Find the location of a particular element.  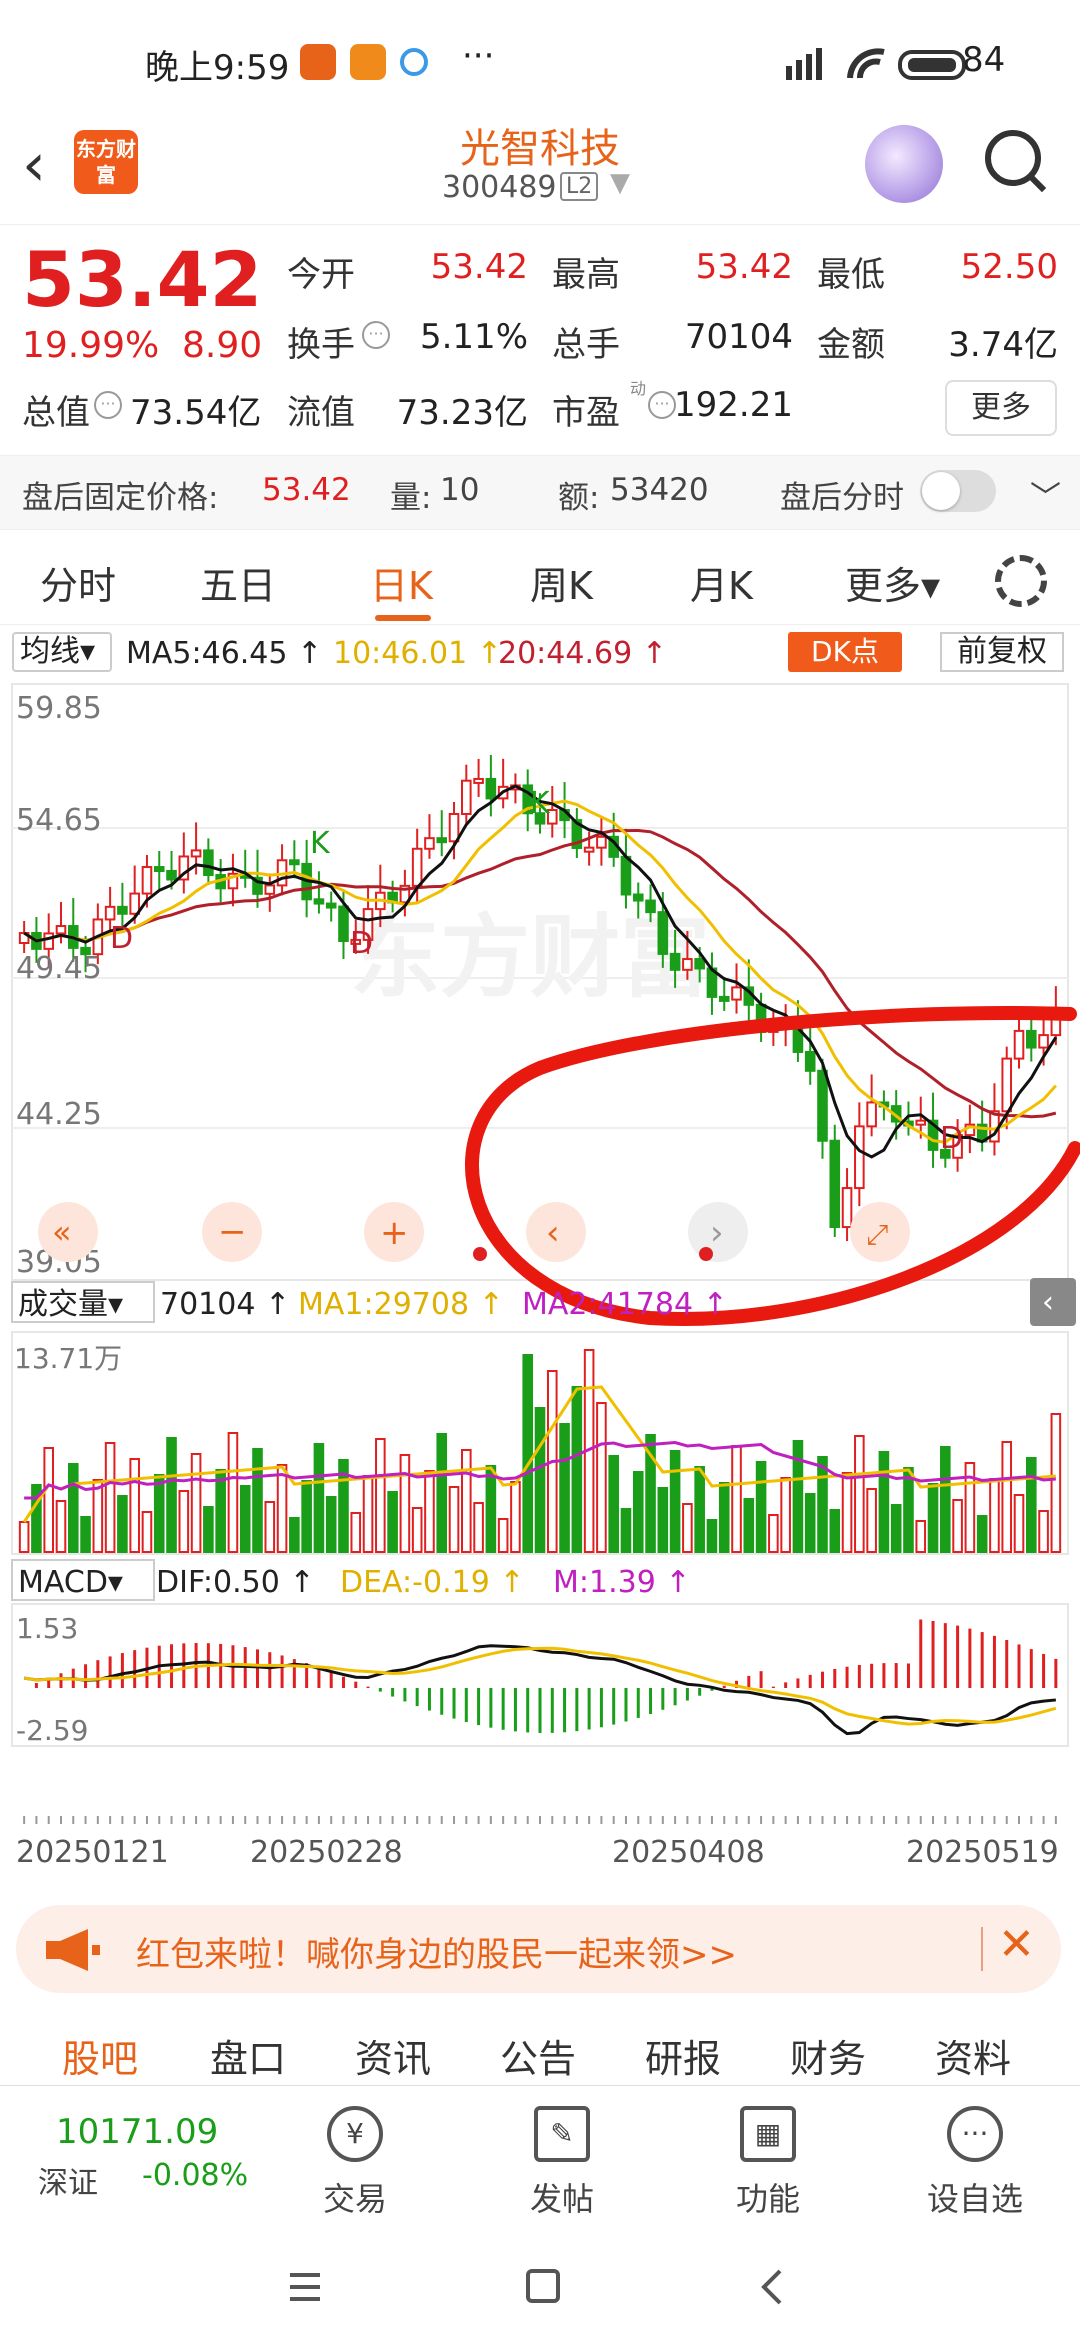

gear-icon is located at coordinates (1021, 581).